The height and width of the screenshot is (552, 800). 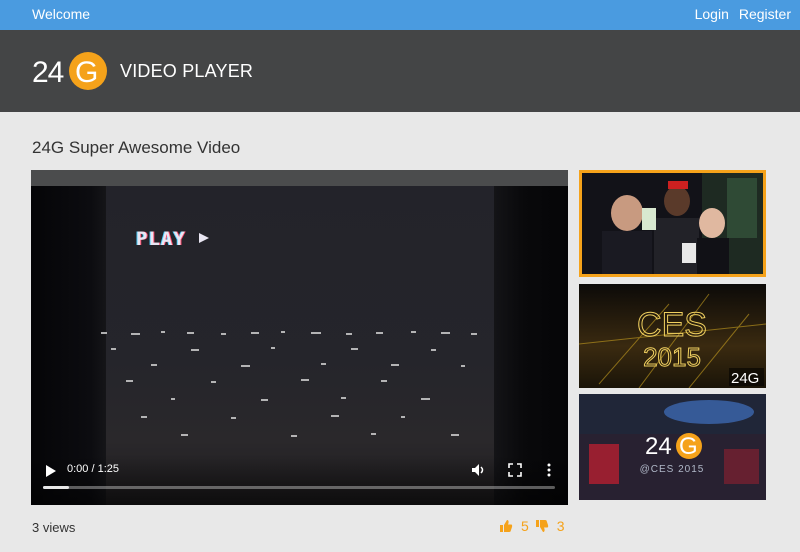 What do you see at coordinates (658, 446) in the screenshot?
I see `24g-logo-text: 24` at bounding box center [658, 446].